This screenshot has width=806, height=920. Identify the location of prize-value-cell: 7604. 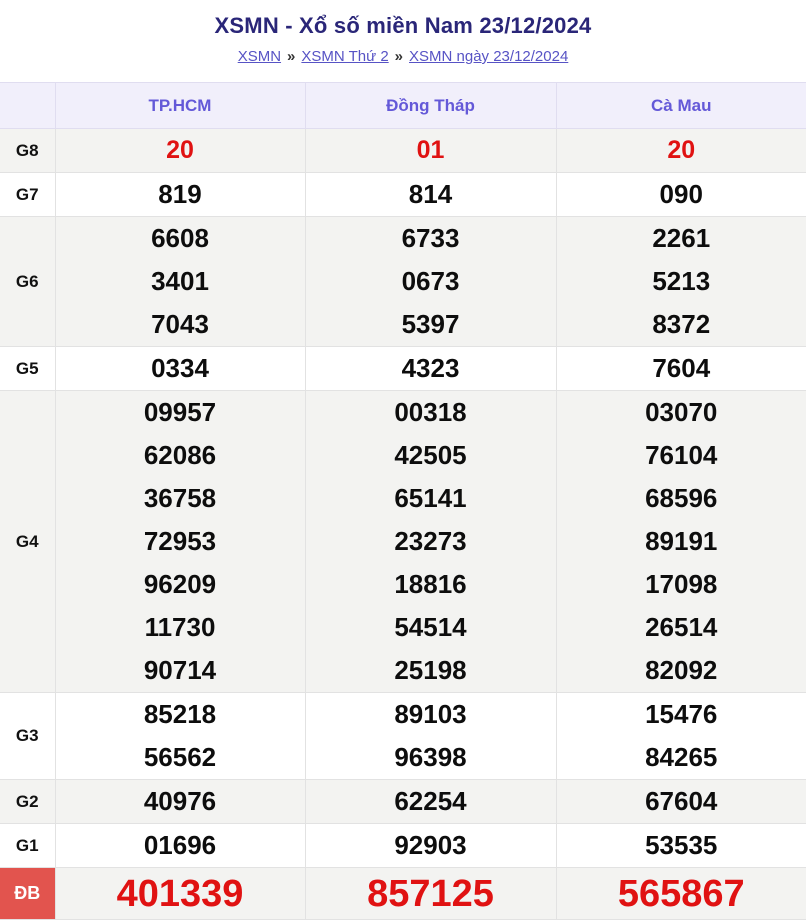
(681, 369).